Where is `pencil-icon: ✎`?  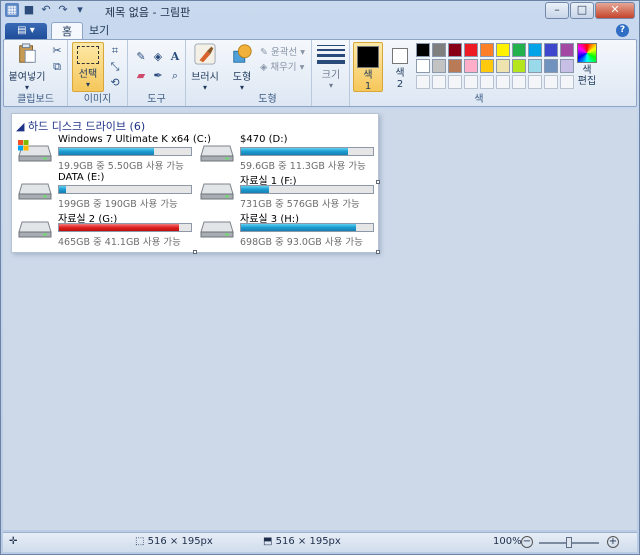 pencil-icon: ✎ is located at coordinates (141, 57).